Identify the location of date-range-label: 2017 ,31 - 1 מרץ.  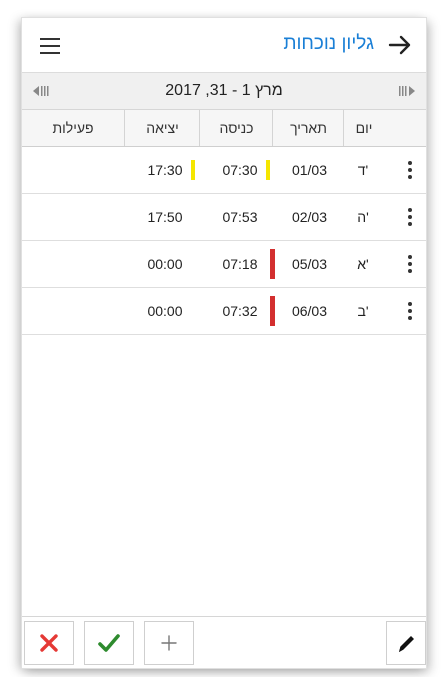
(224, 90).